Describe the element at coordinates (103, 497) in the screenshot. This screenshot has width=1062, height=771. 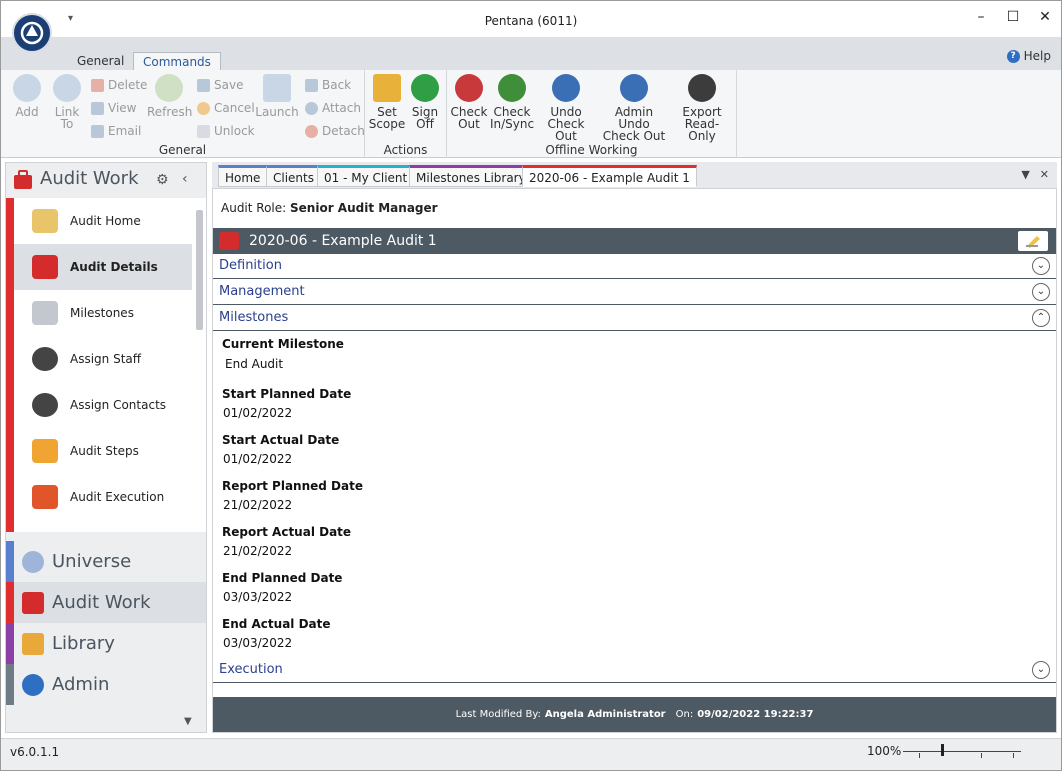
I see `nav-item-audit-execution: Audit Execution` at that location.